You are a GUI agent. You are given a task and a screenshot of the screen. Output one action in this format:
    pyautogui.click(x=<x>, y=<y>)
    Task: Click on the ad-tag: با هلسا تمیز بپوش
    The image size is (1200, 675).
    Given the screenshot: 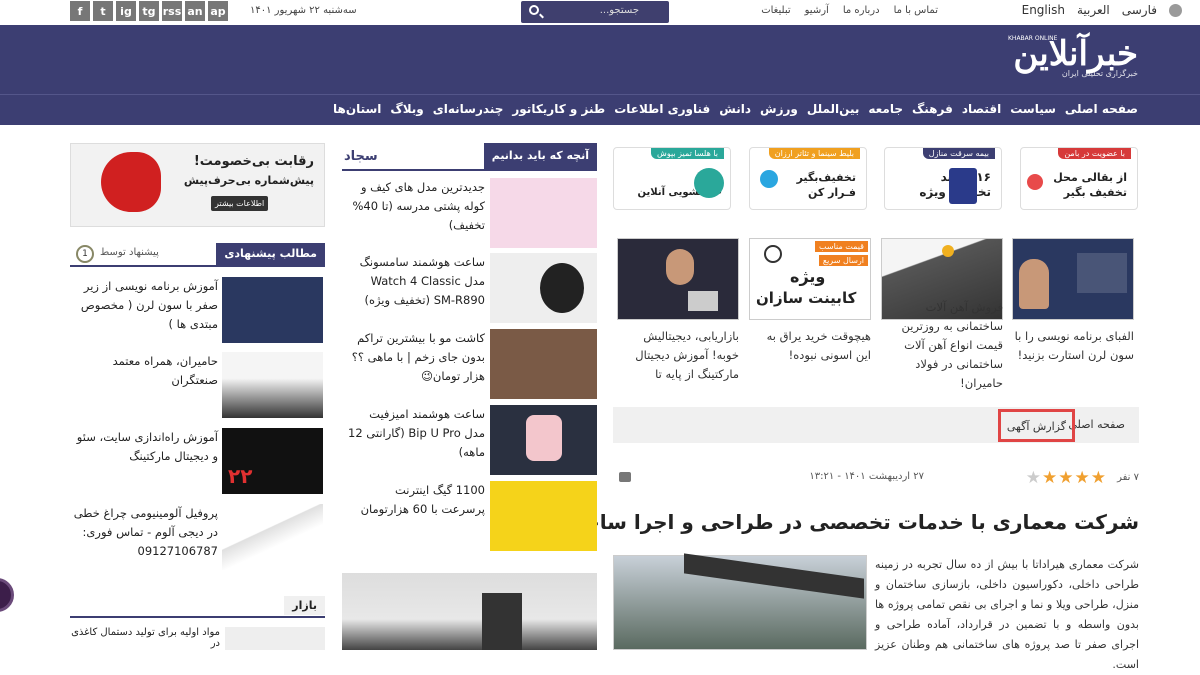 What is the action you would take?
    pyautogui.click(x=687, y=153)
    